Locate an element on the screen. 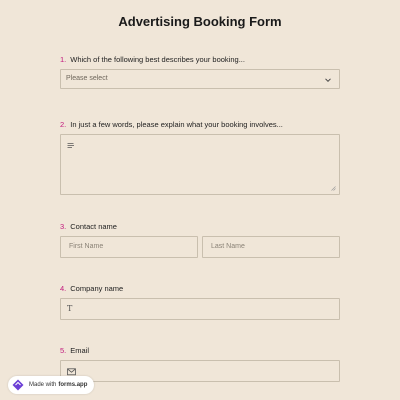 The width and height of the screenshot is (400, 400). email-input is located at coordinates (200, 371).